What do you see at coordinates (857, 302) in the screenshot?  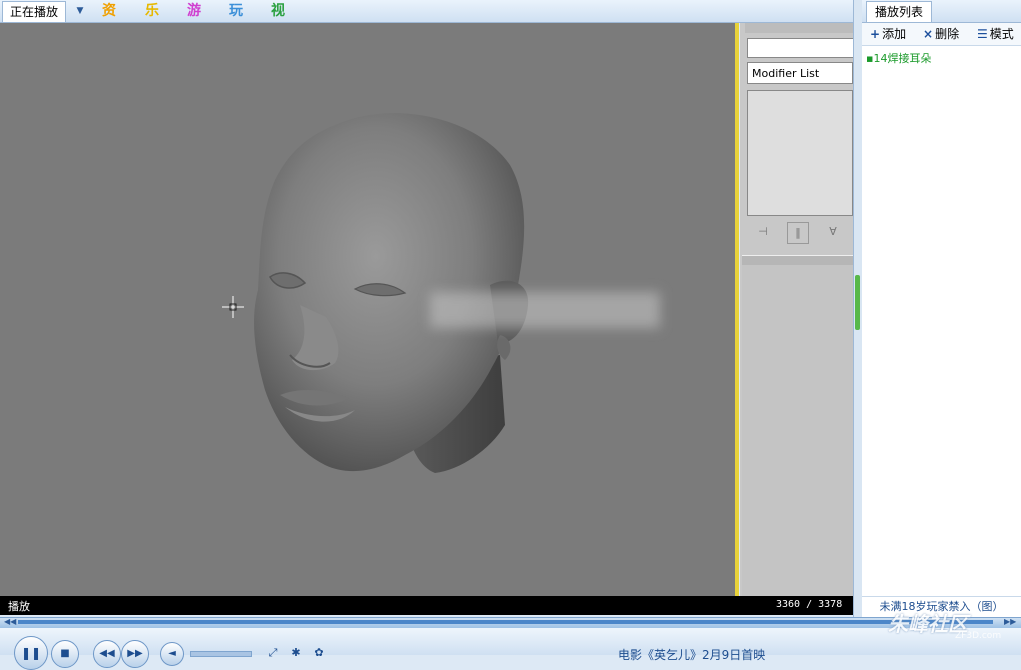 I see `splitter-handle` at bounding box center [857, 302].